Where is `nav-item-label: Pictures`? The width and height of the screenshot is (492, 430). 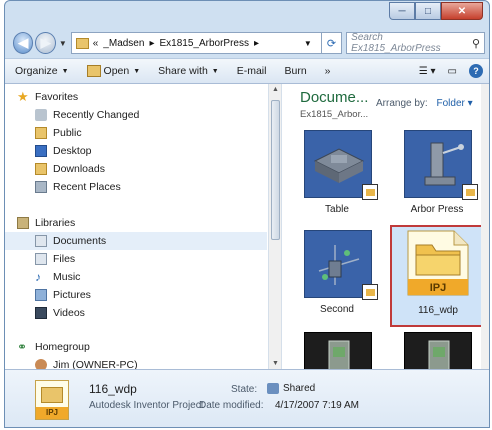
nav-item-label: Pictures is located at coordinates (72, 295).